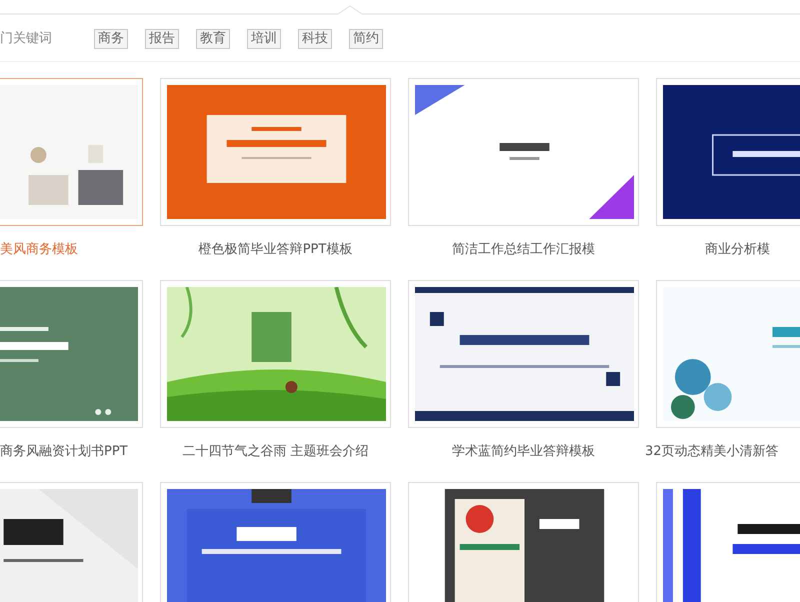  Describe the element at coordinates (162, 38) in the screenshot. I see `keyword-tag: 报告` at that location.